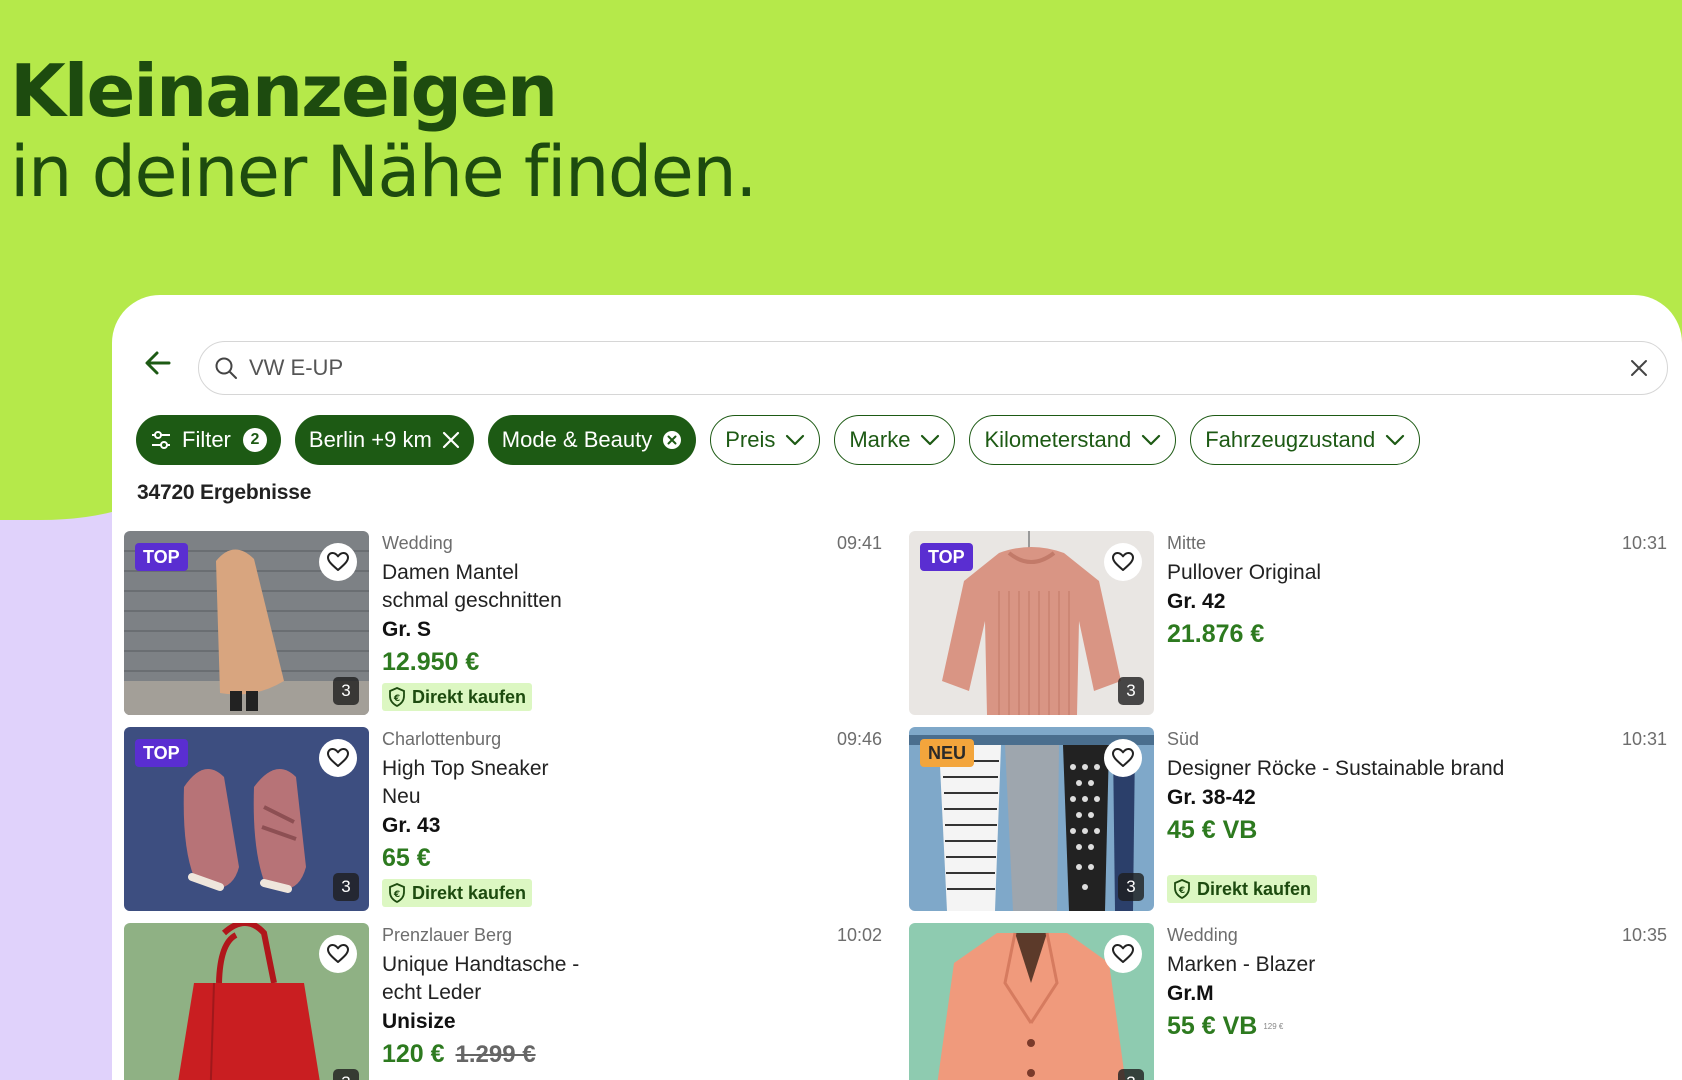 This screenshot has height=1080, width=1682. What do you see at coordinates (1417, 1026) in the screenshot?
I see `listing-price: 55 € VB 129 €` at bounding box center [1417, 1026].